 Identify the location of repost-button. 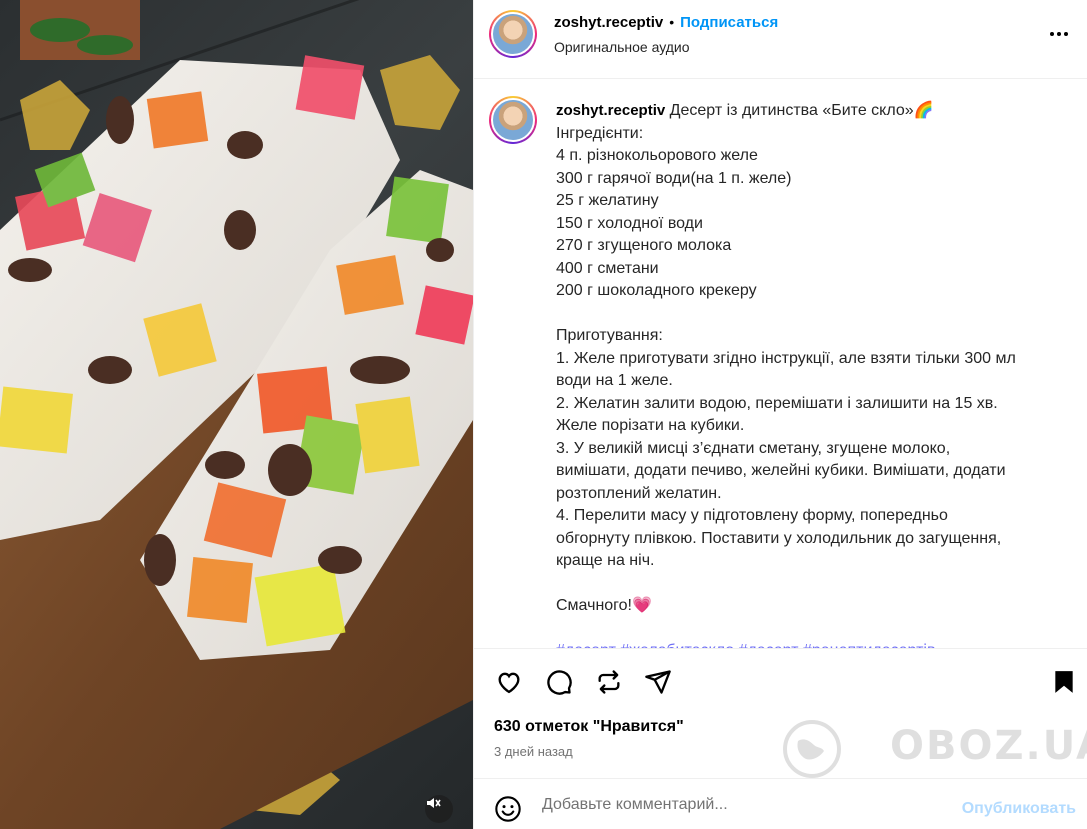
(609, 682).